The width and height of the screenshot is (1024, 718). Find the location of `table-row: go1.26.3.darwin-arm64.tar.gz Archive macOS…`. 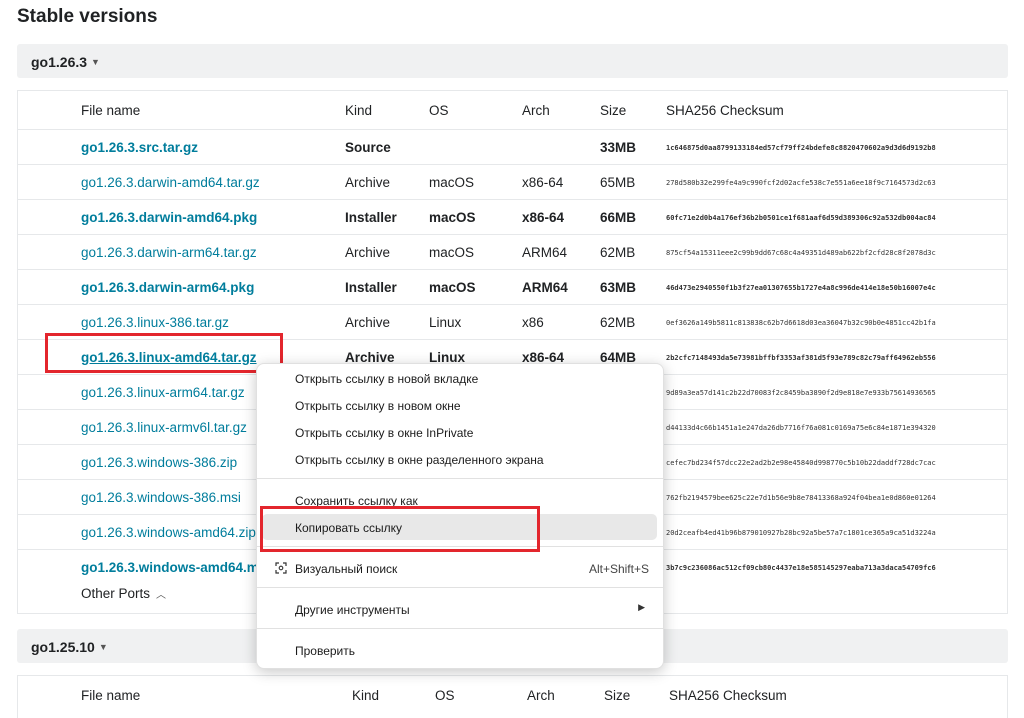

table-row: go1.26.3.darwin-arm64.tar.gz Archive macOS… is located at coordinates (512, 251).